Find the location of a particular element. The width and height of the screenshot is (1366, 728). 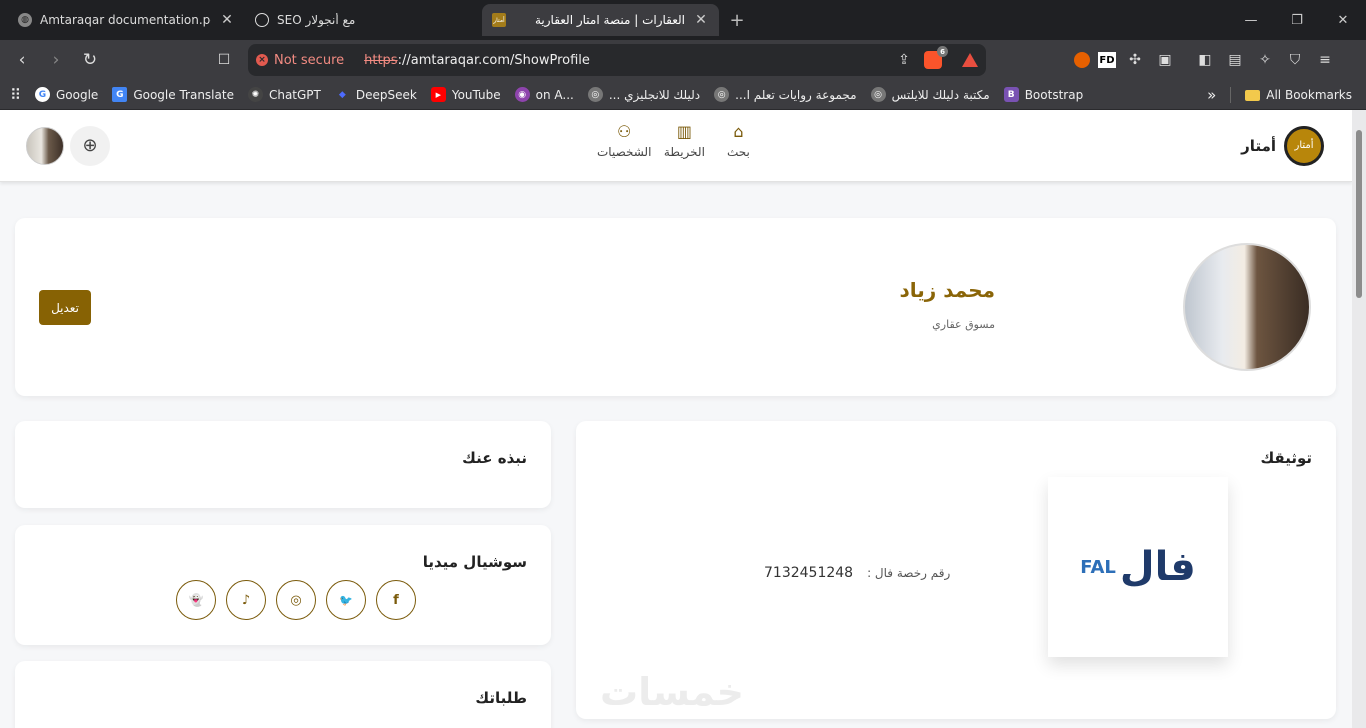

bookmark-label: Google is located at coordinates (77, 94).